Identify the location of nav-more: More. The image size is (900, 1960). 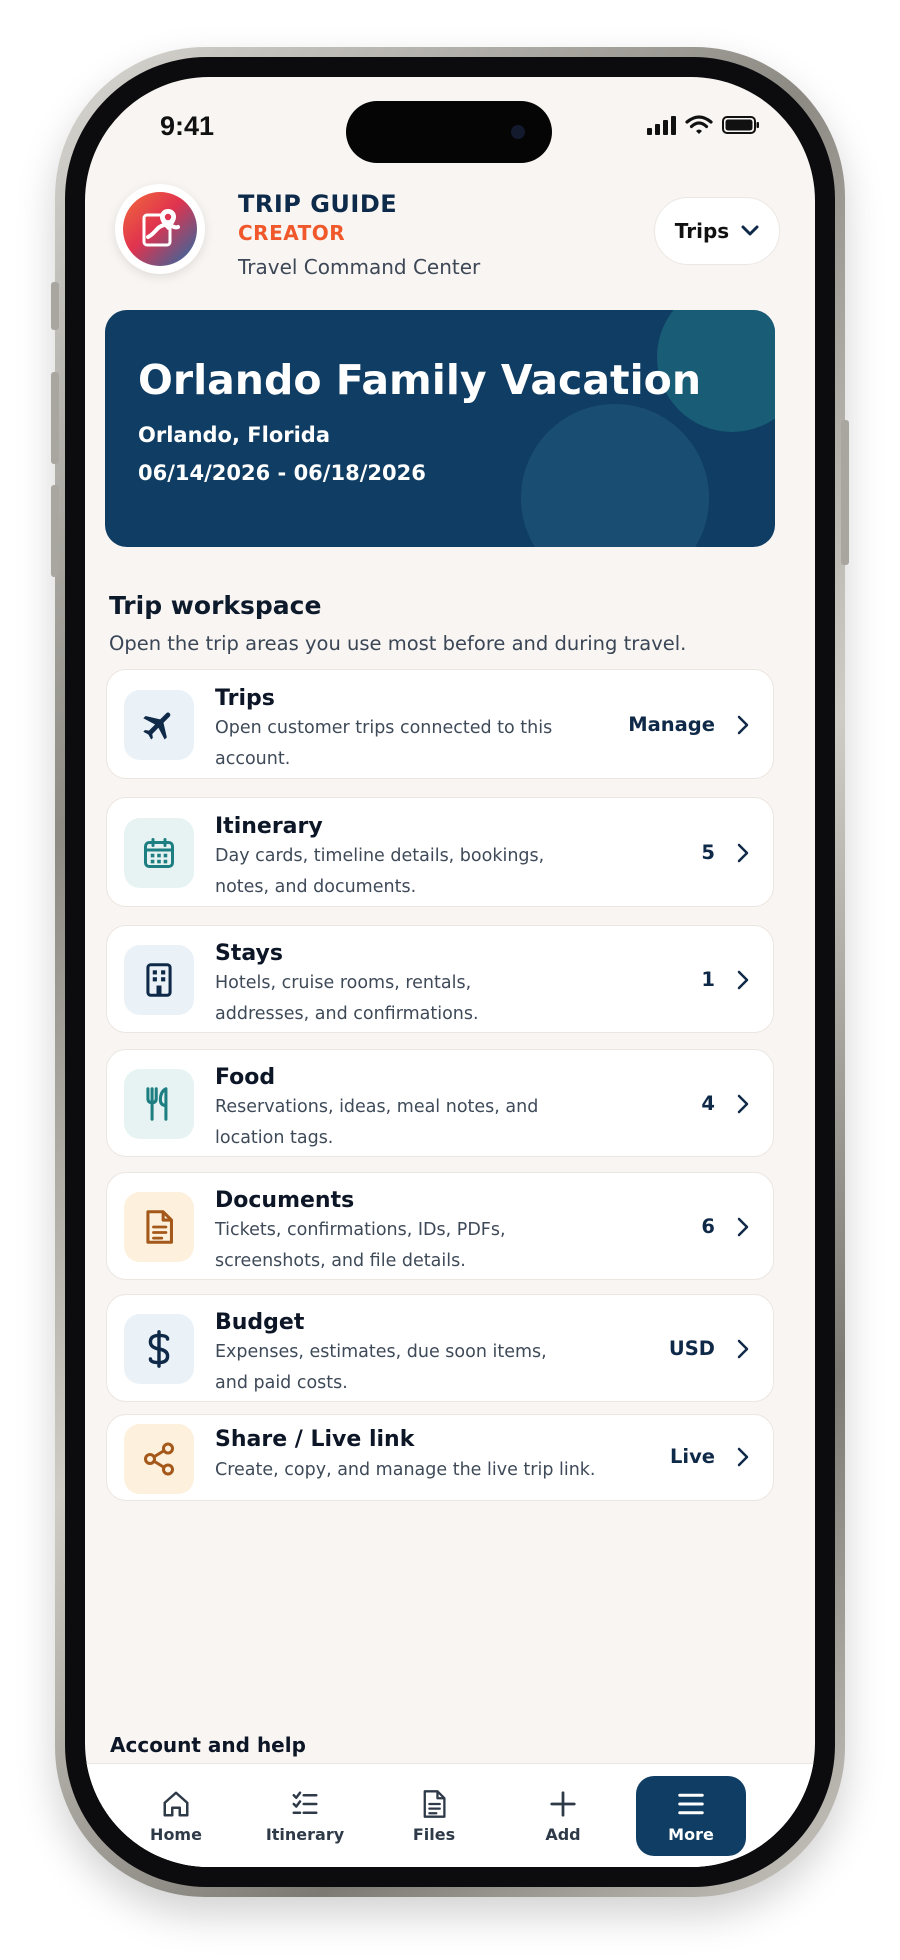
(691, 1816).